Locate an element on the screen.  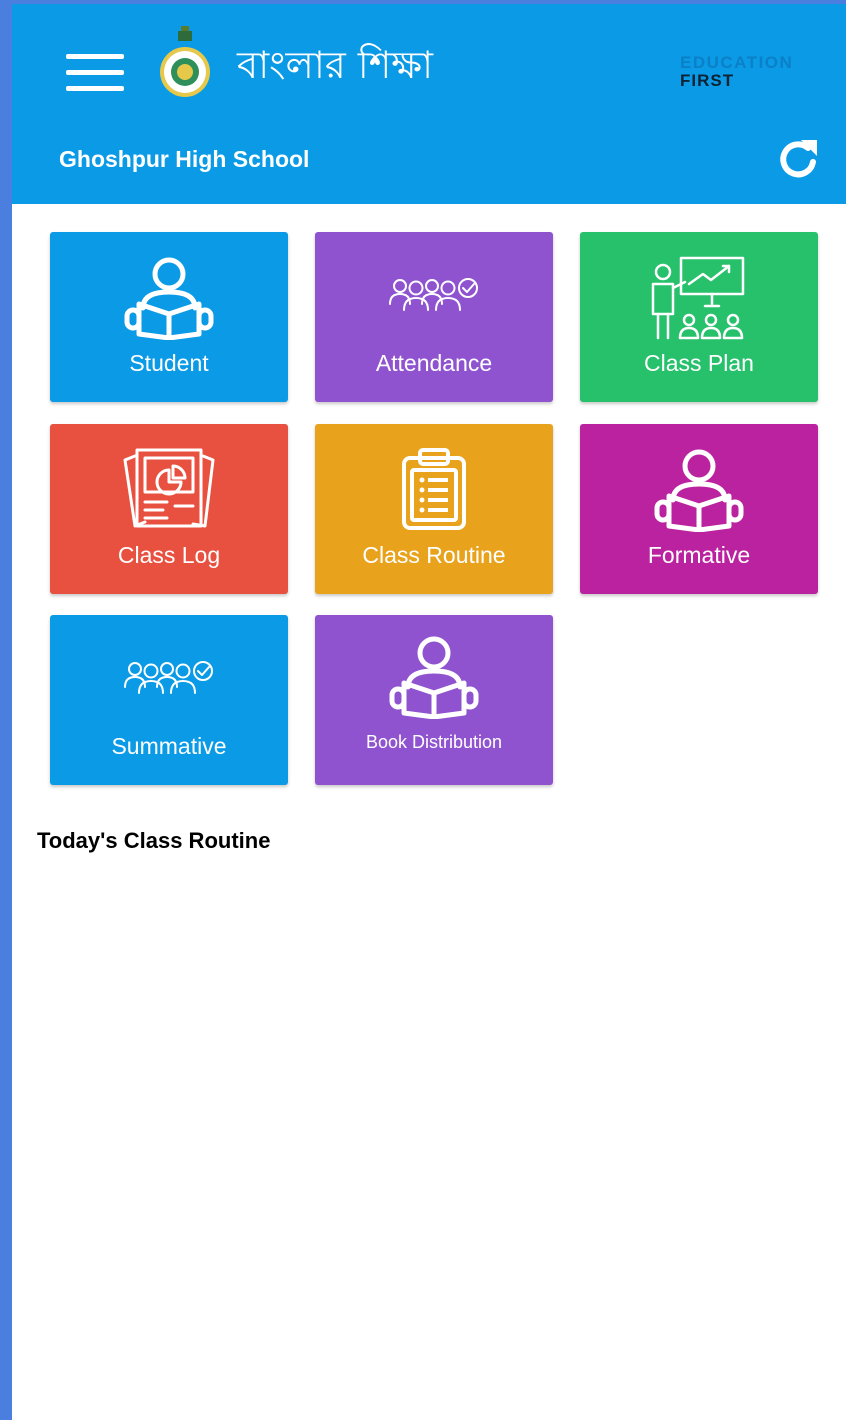
refresh-icon is located at coordinates (798, 159).